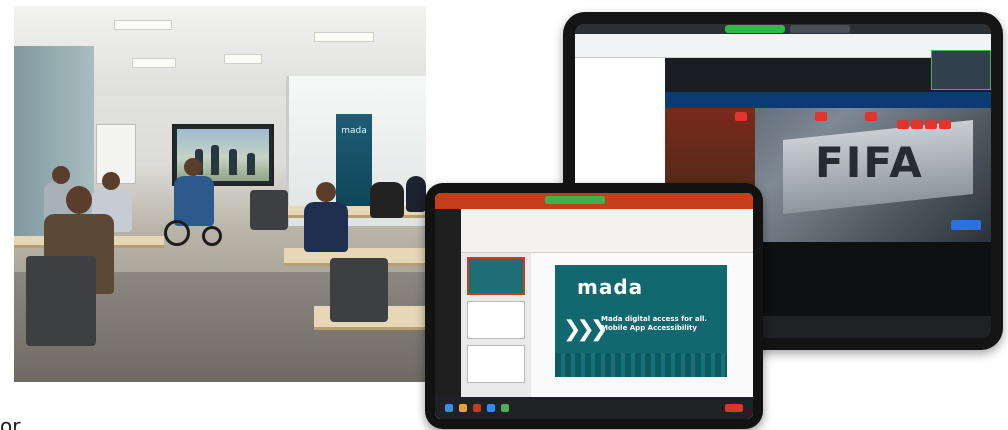 The image size is (1008, 430). Describe the element at coordinates (449, 408) in the screenshot. I see `start-icon` at that location.